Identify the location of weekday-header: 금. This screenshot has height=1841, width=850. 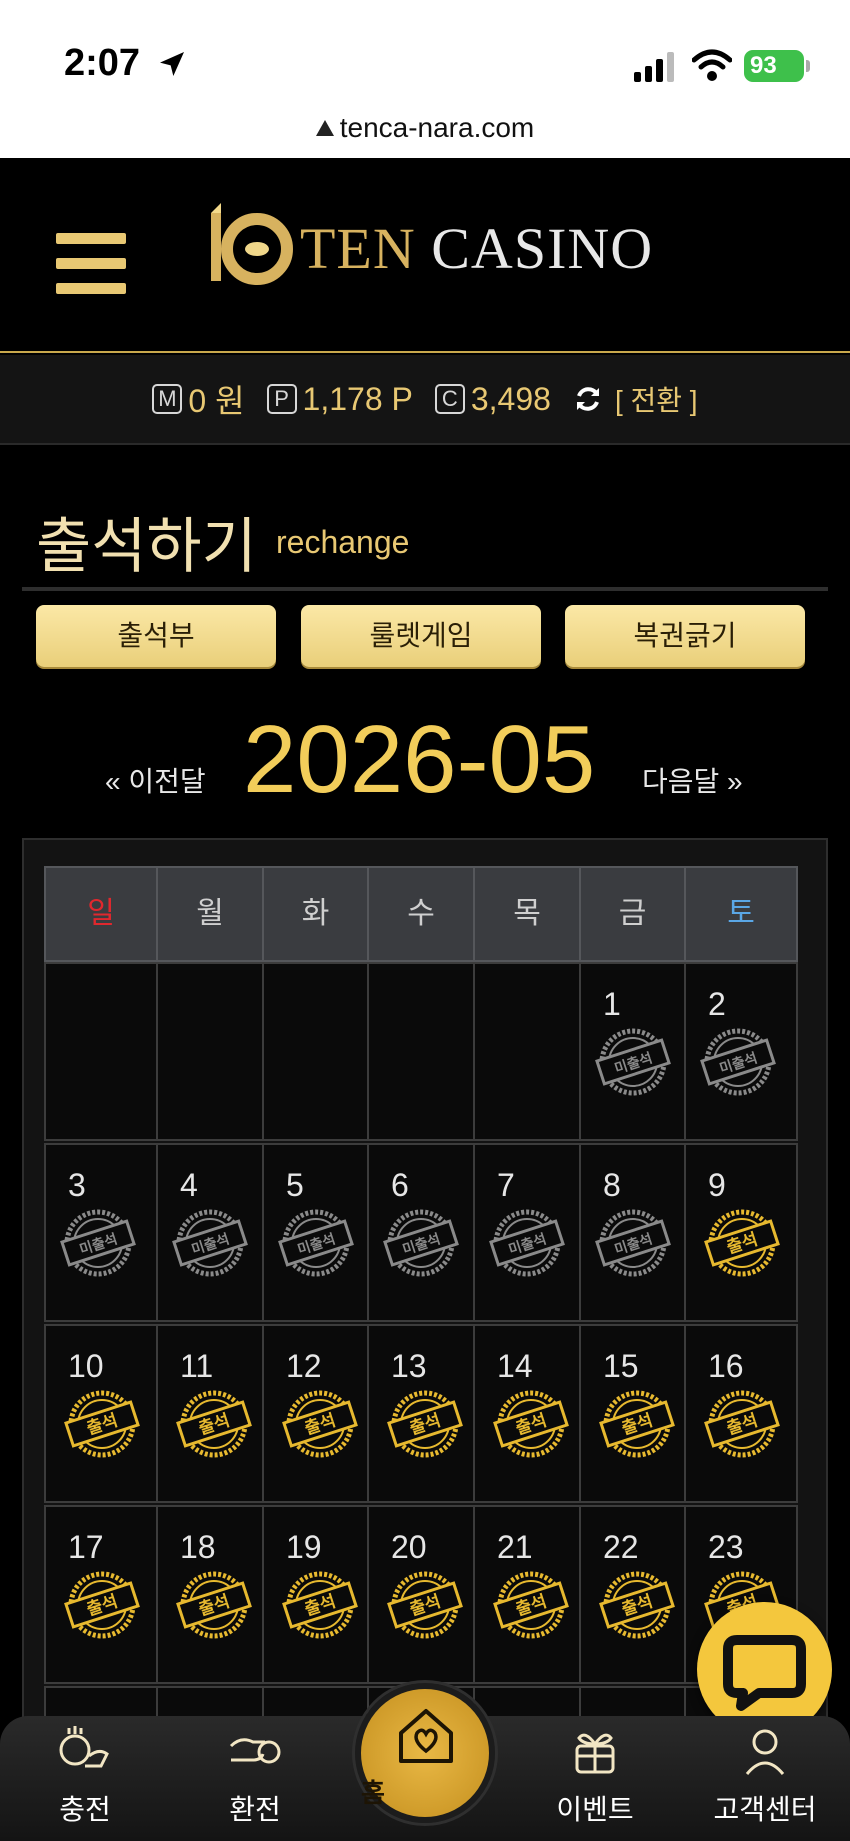
(632, 914).